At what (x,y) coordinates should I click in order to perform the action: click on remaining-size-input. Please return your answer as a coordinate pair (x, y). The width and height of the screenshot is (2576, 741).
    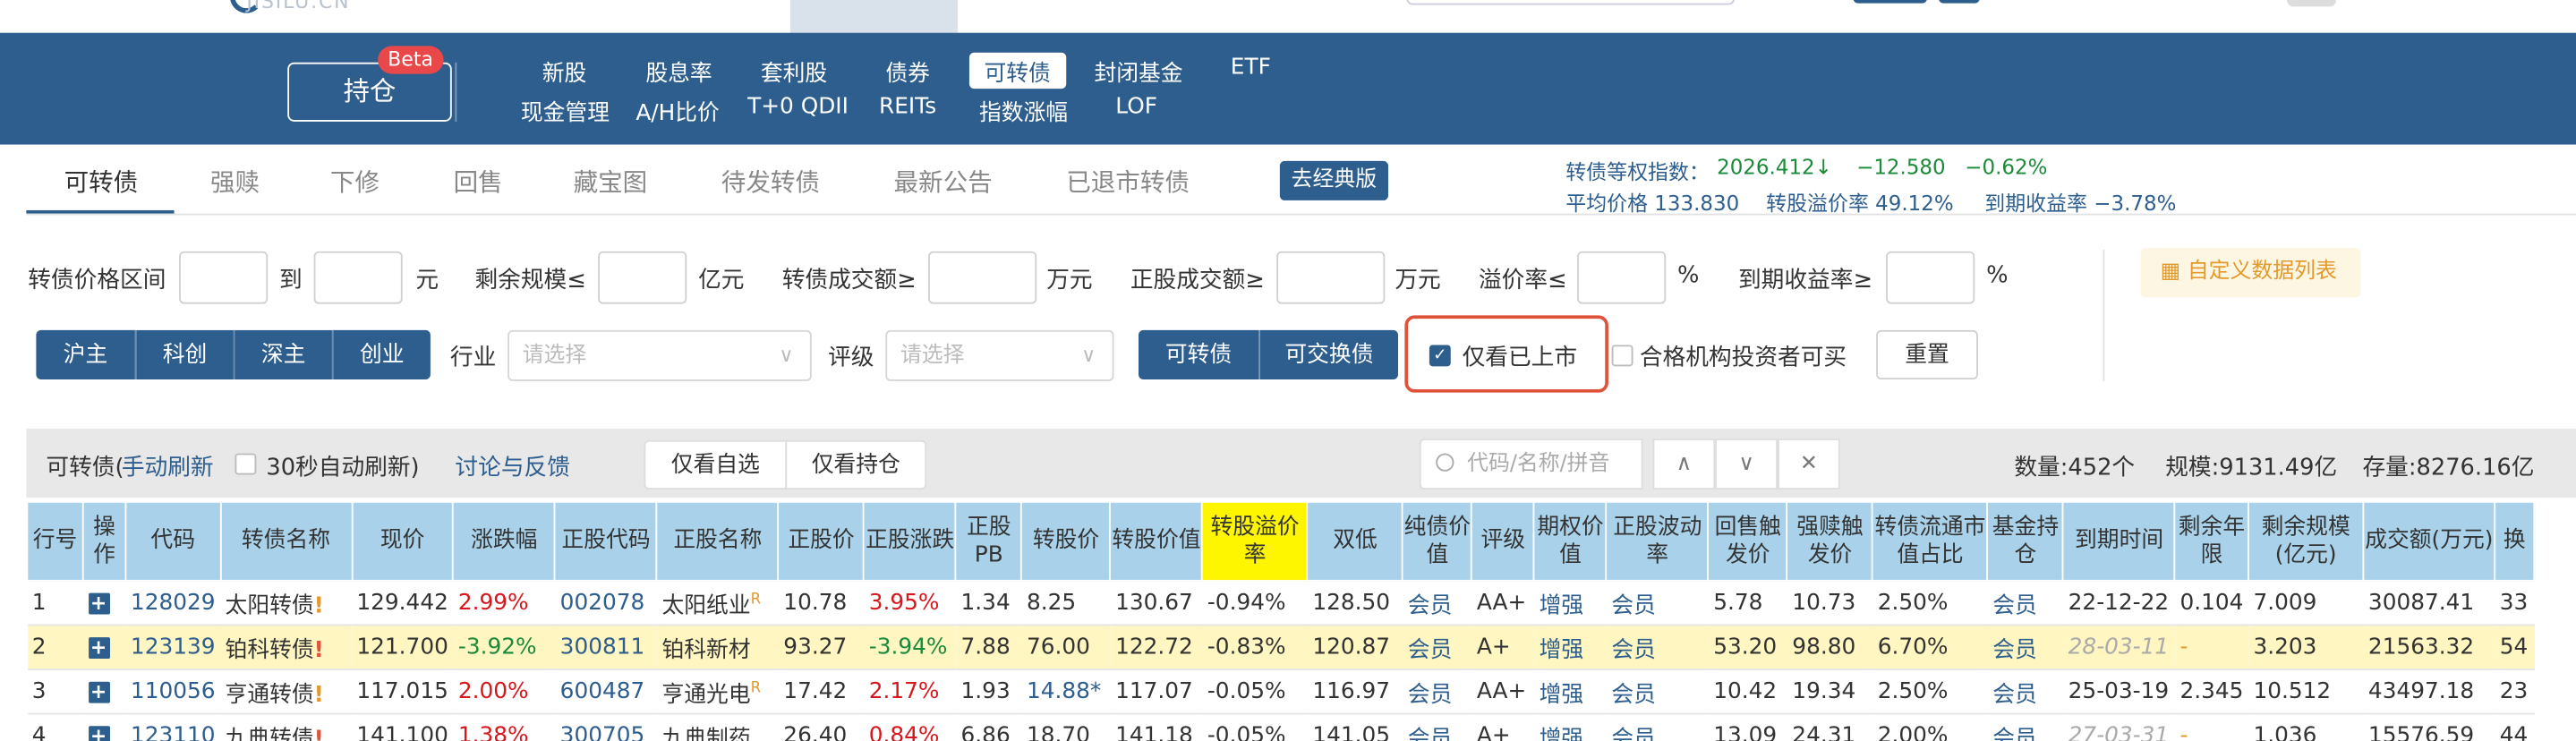
    Looking at the image, I should click on (642, 277).